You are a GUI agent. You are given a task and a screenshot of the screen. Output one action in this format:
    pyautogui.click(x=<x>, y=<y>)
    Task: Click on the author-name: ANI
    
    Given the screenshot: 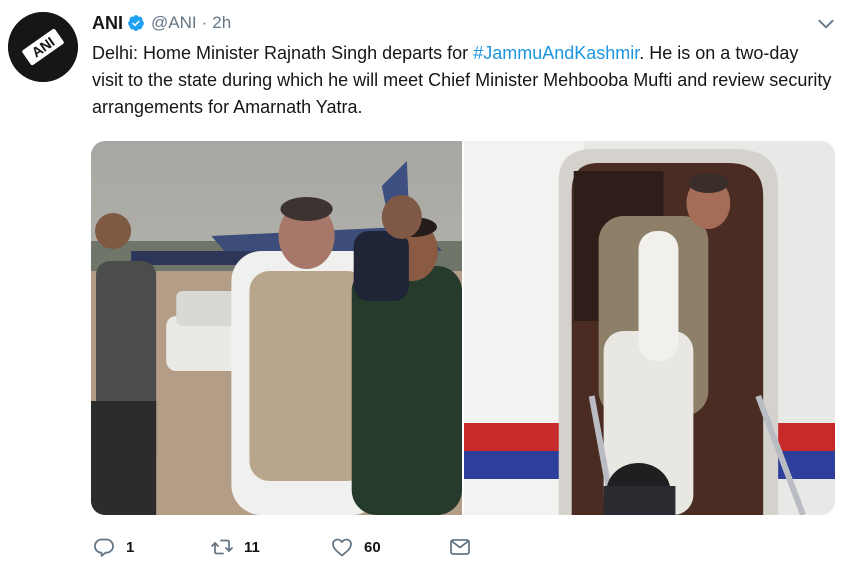 What is the action you would take?
    pyautogui.click(x=107, y=23)
    